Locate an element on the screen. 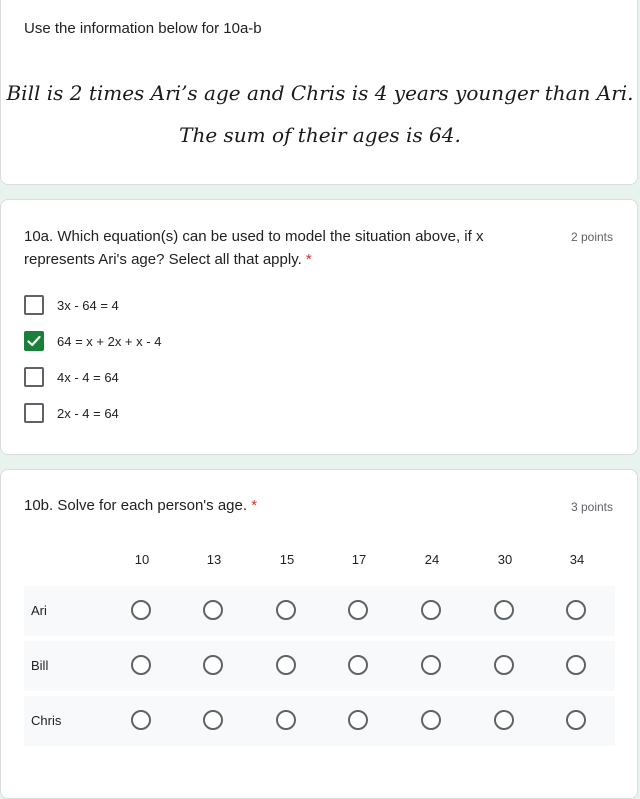  checkbox-option-3: 4x - 4 = 64 is located at coordinates (71, 377).